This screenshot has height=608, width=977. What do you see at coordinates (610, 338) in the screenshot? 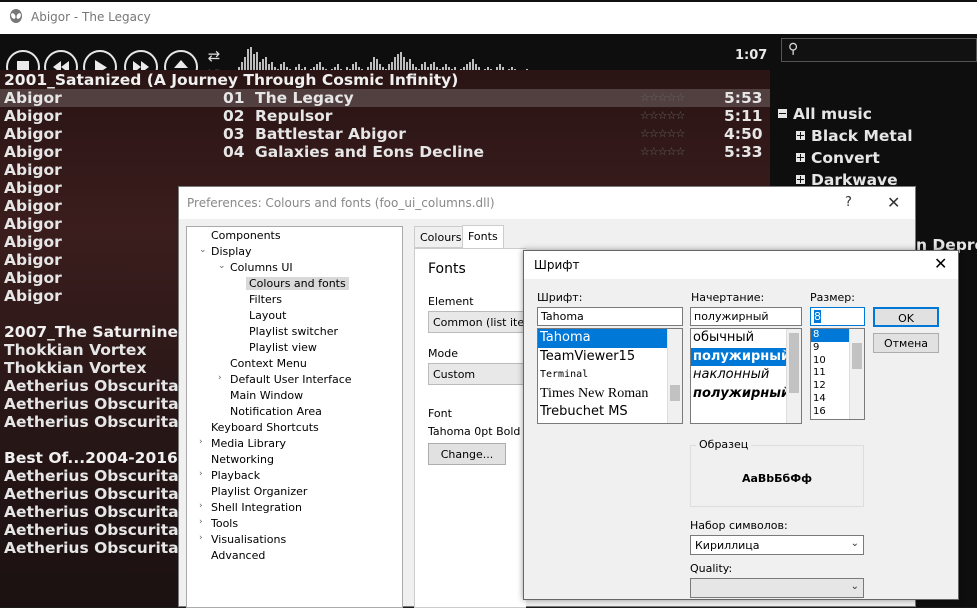
I see `list-item: Tahoma` at bounding box center [610, 338].